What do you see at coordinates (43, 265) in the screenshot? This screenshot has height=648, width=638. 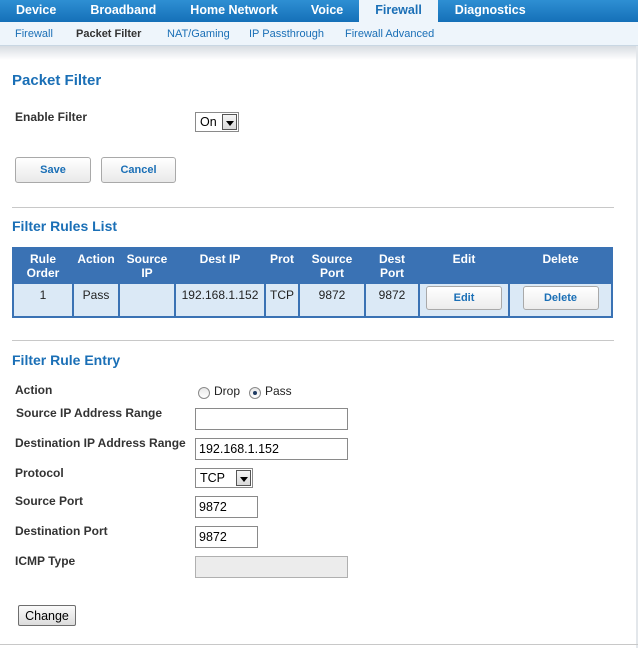 I see `col-rule-order: Rule Order` at bounding box center [43, 265].